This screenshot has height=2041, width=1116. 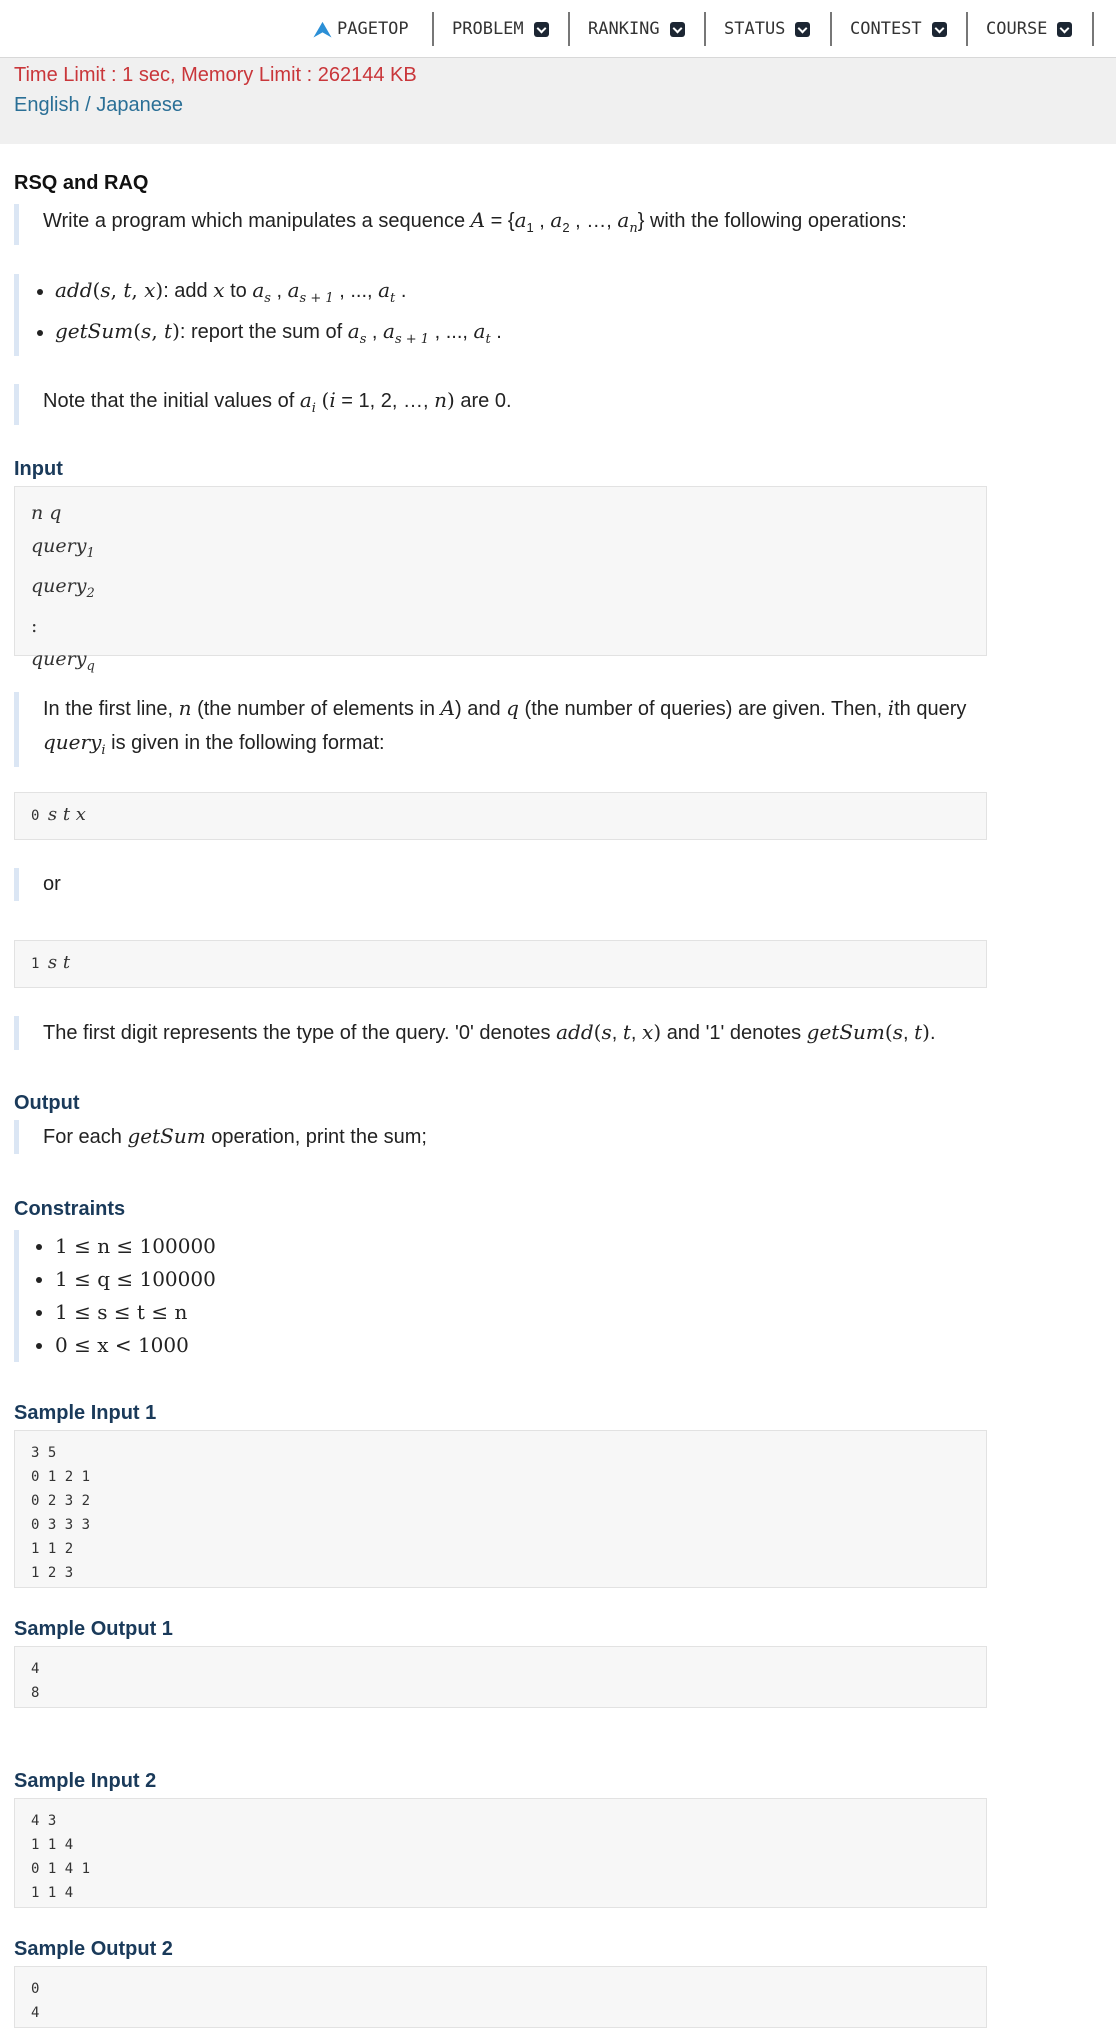 What do you see at coordinates (93, 1629) in the screenshot?
I see `sample-output-1-heading: Sample Output 1` at bounding box center [93, 1629].